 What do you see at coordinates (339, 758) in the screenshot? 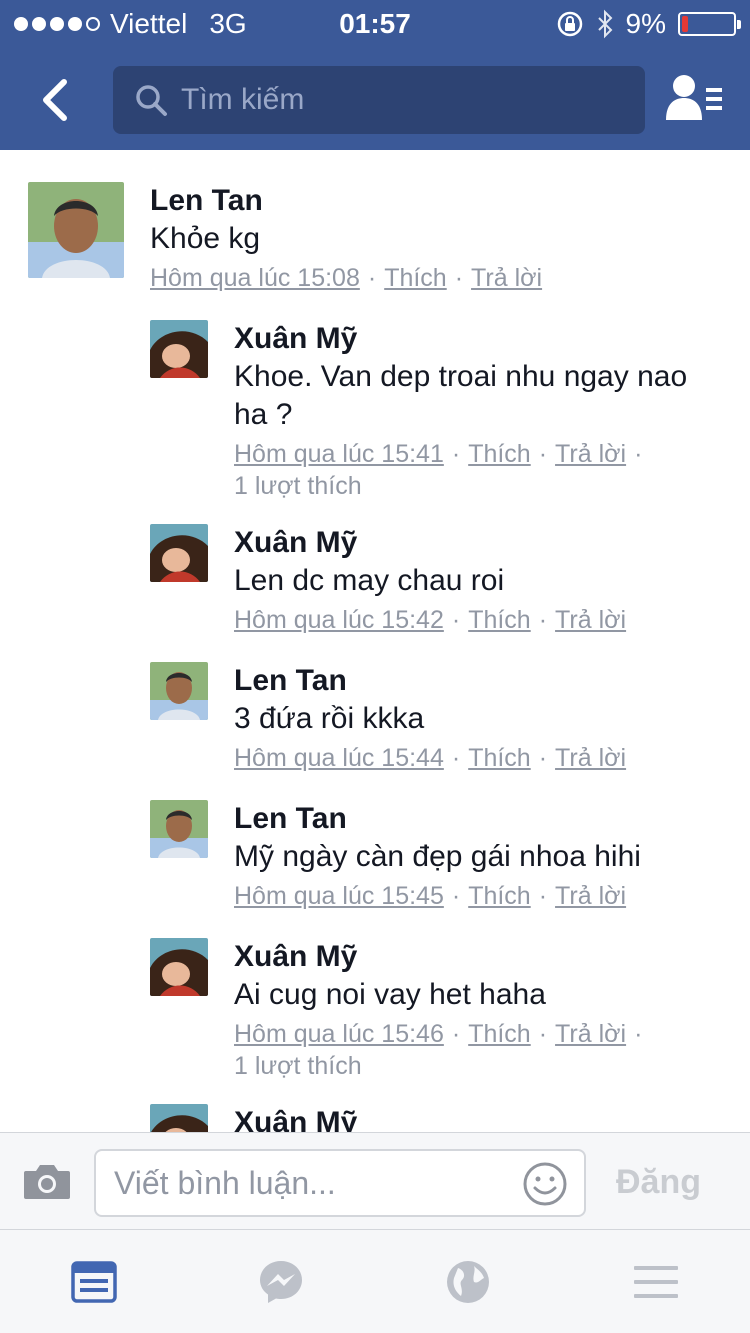
I see `comment-timestamp: Hôm qua lúc 15:44` at bounding box center [339, 758].